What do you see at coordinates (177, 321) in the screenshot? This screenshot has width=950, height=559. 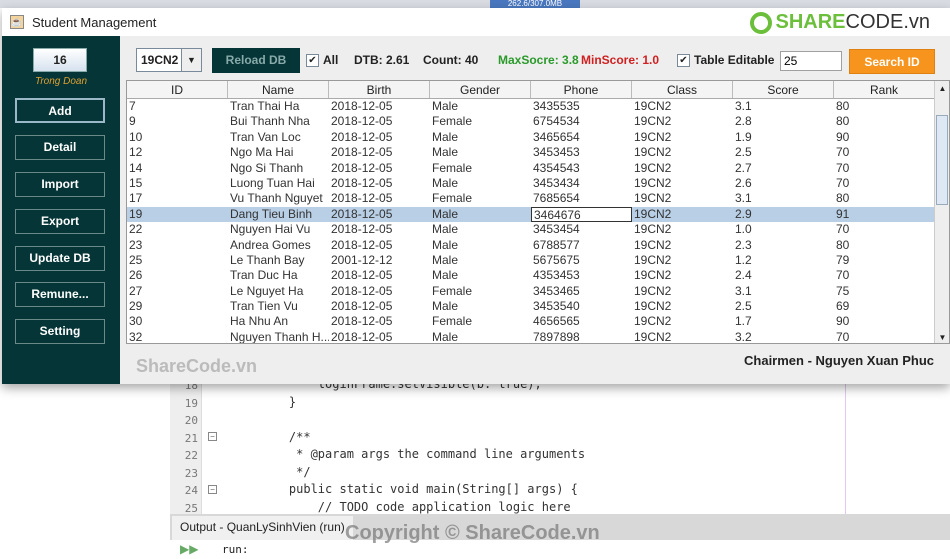 I see `cell-id: 30` at bounding box center [177, 321].